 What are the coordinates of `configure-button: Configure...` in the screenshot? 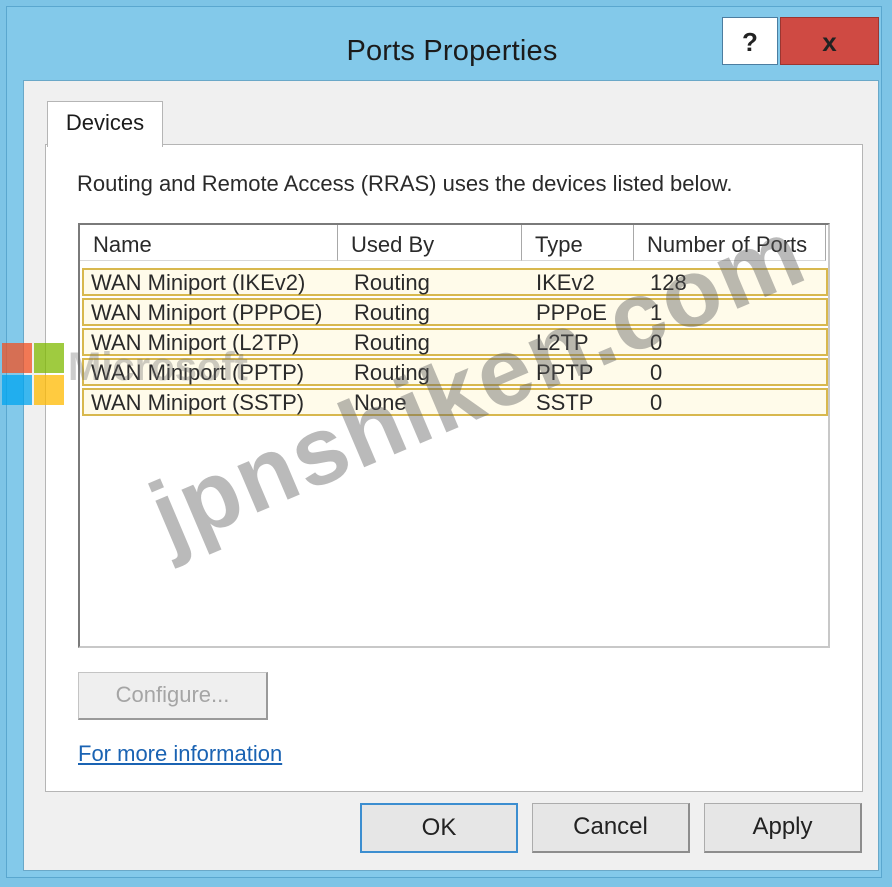 It's located at (173, 696).